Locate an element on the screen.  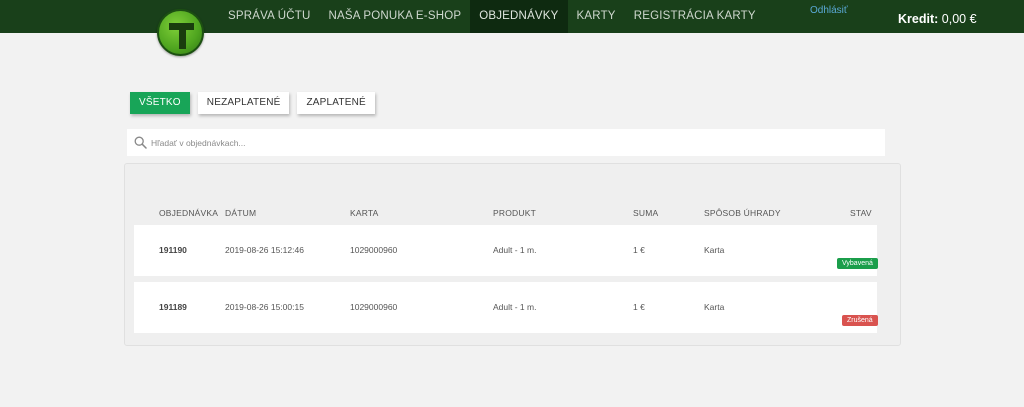
filter-unpaid-button: NEZAPLATENÉ is located at coordinates (243, 103).